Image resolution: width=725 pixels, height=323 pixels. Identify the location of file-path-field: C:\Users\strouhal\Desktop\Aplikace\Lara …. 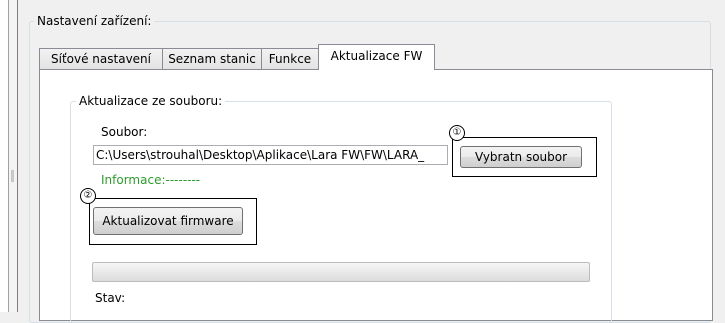
(270, 155).